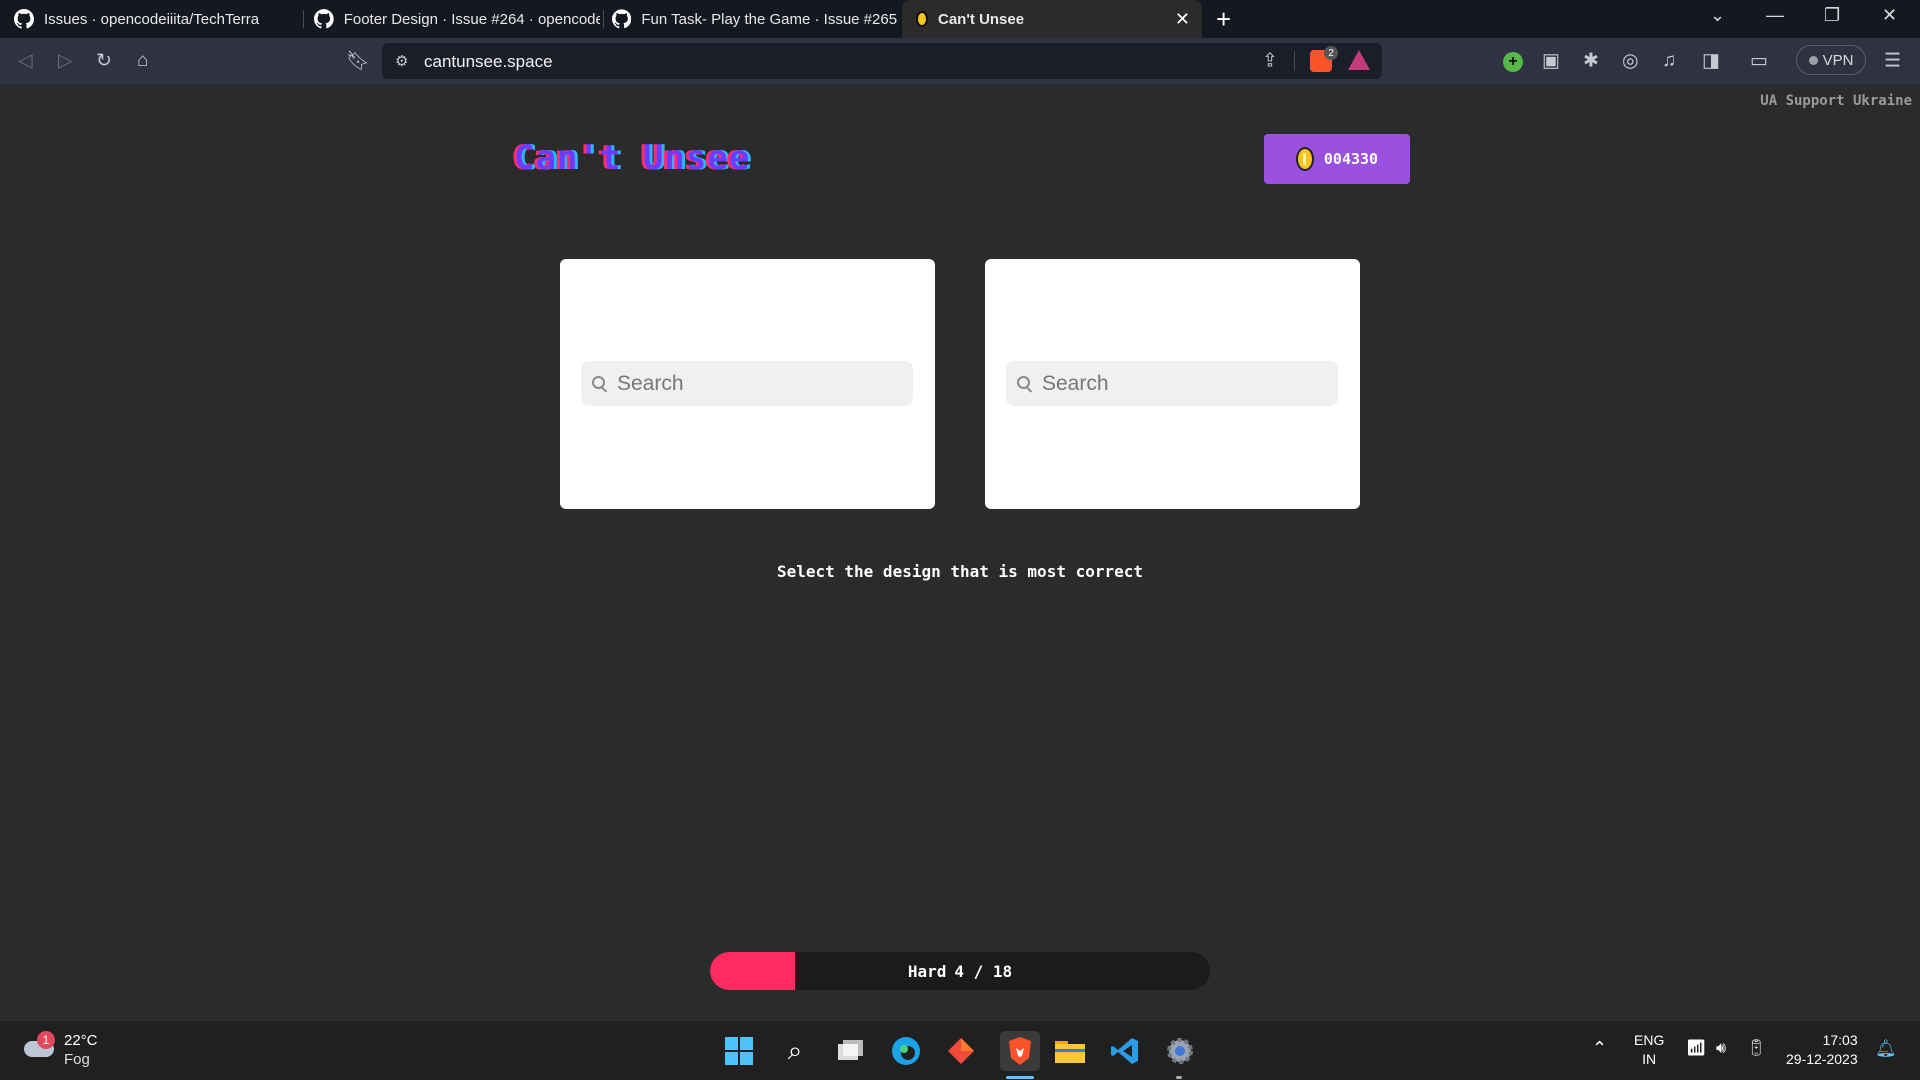 The width and height of the screenshot is (1920, 1080). What do you see at coordinates (1020, 1051) in the screenshot?
I see `brave-browser-icon` at bounding box center [1020, 1051].